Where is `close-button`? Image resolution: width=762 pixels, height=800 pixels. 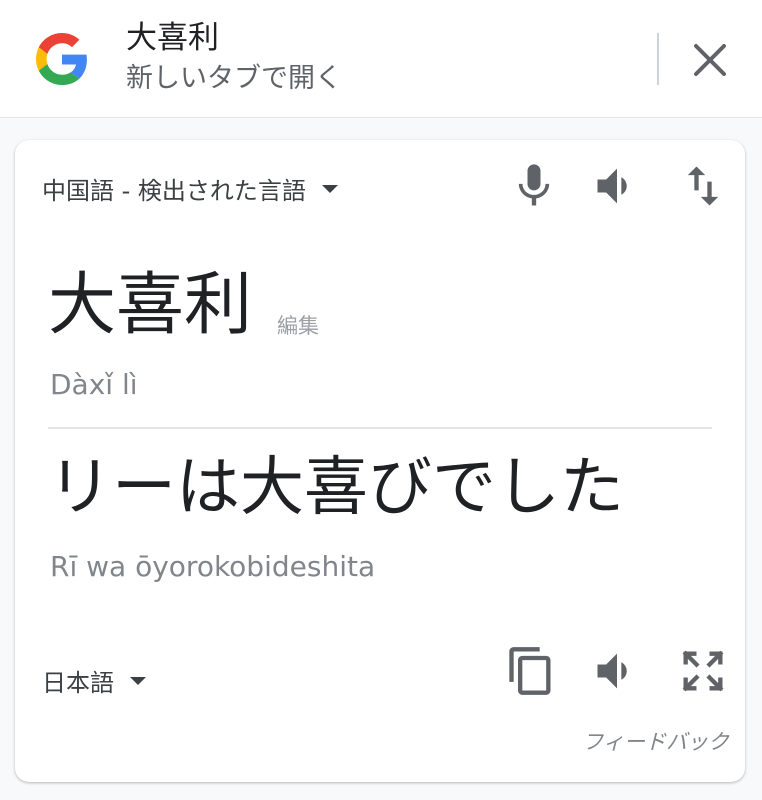 close-button is located at coordinates (710, 60).